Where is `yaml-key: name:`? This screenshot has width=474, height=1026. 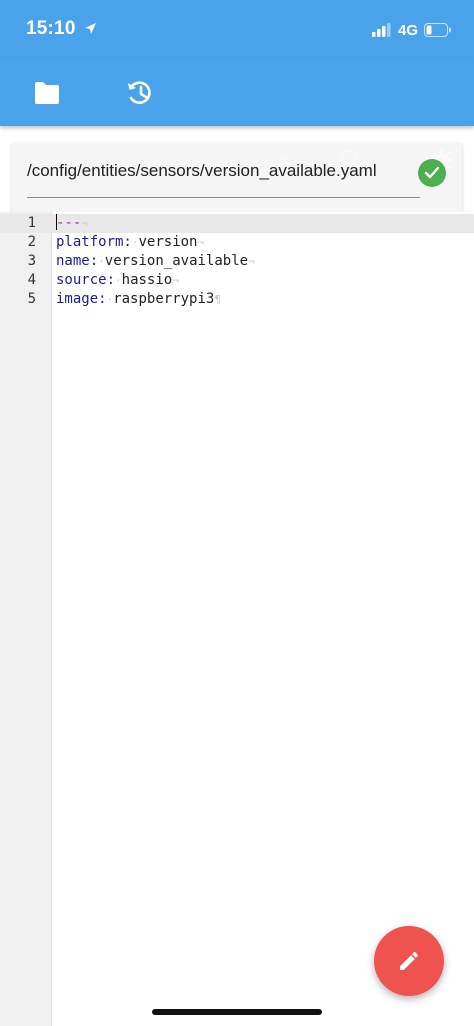 yaml-key: name: is located at coordinates (77, 261).